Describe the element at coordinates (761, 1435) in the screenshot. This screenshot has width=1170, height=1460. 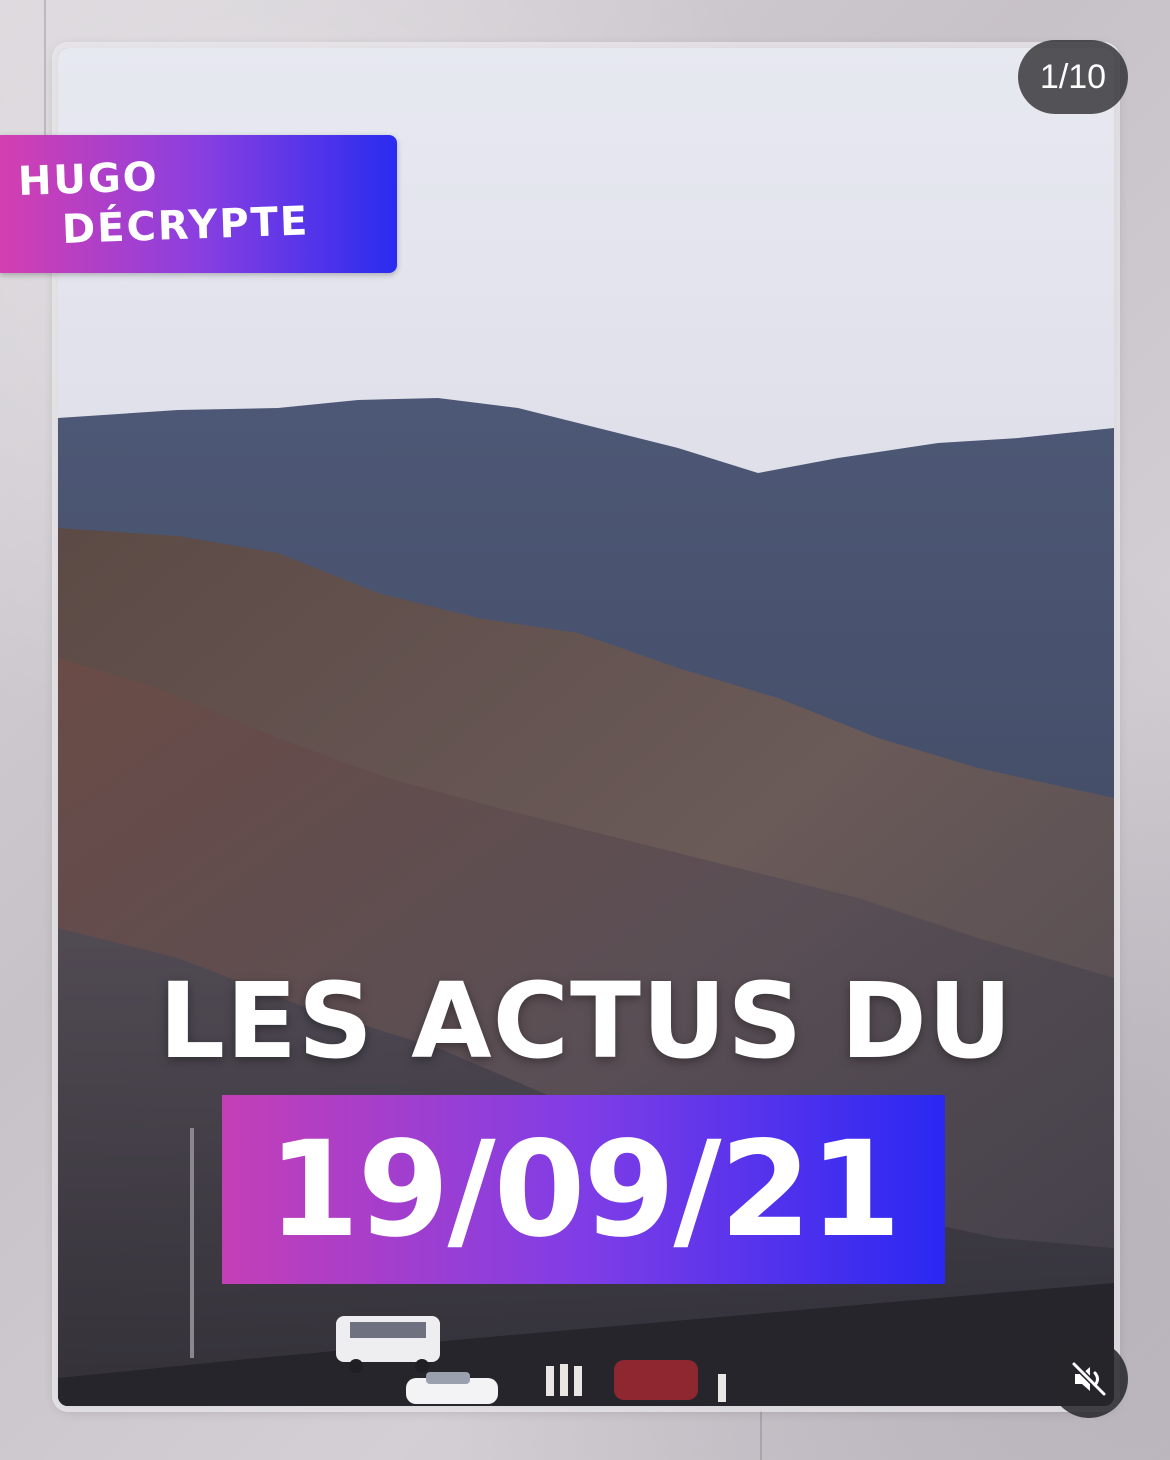
I see `paper-crease` at that location.